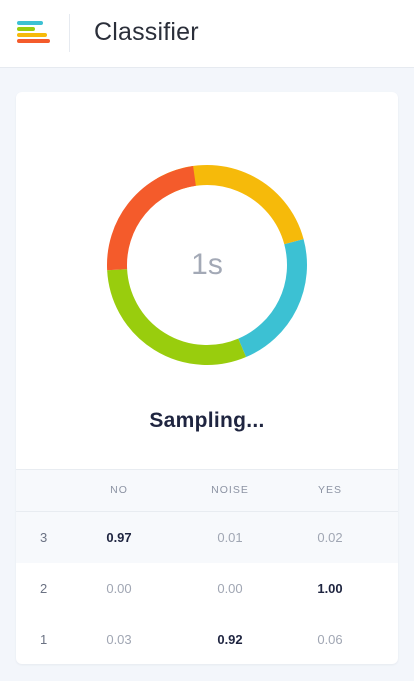  What do you see at coordinates (207, 588) in the screenshot?
I see `table-row: 2 0.00 0.00 1.00` at bounding box center [207, 588].